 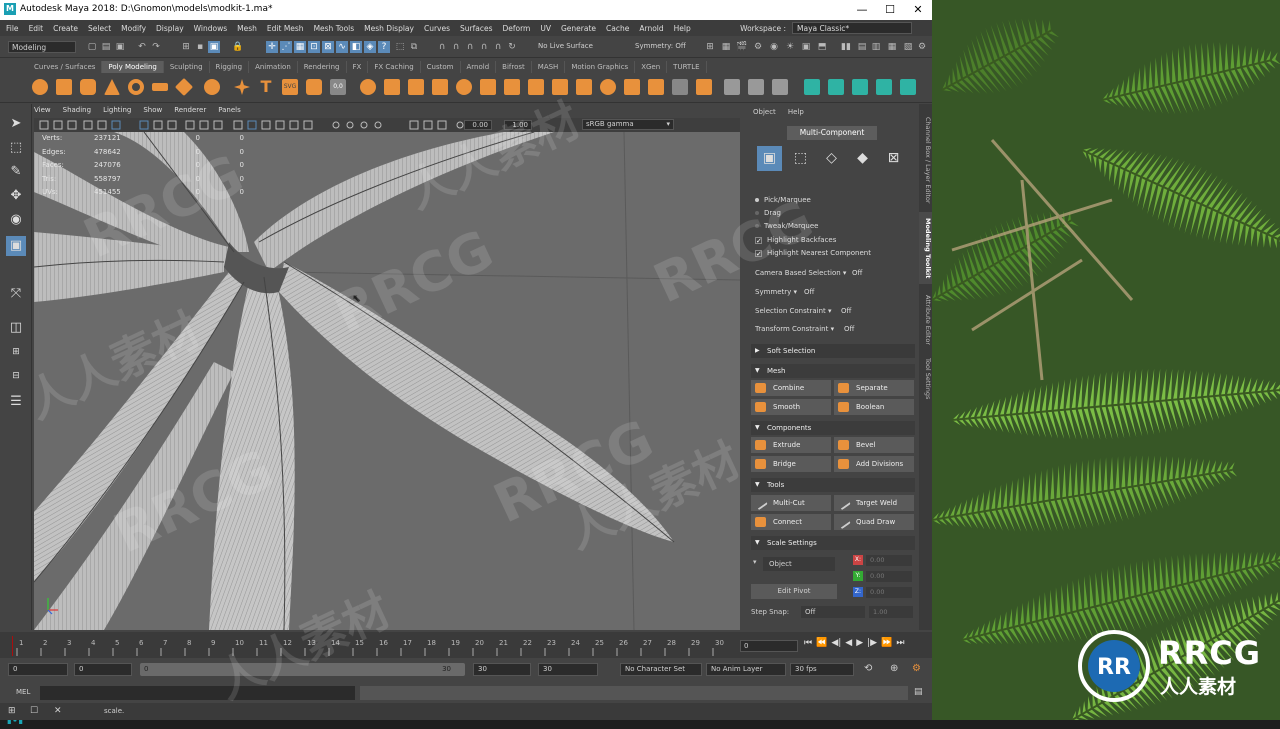 I want to click on toolkit-menu-help: Help, so click(x=796, y=112).